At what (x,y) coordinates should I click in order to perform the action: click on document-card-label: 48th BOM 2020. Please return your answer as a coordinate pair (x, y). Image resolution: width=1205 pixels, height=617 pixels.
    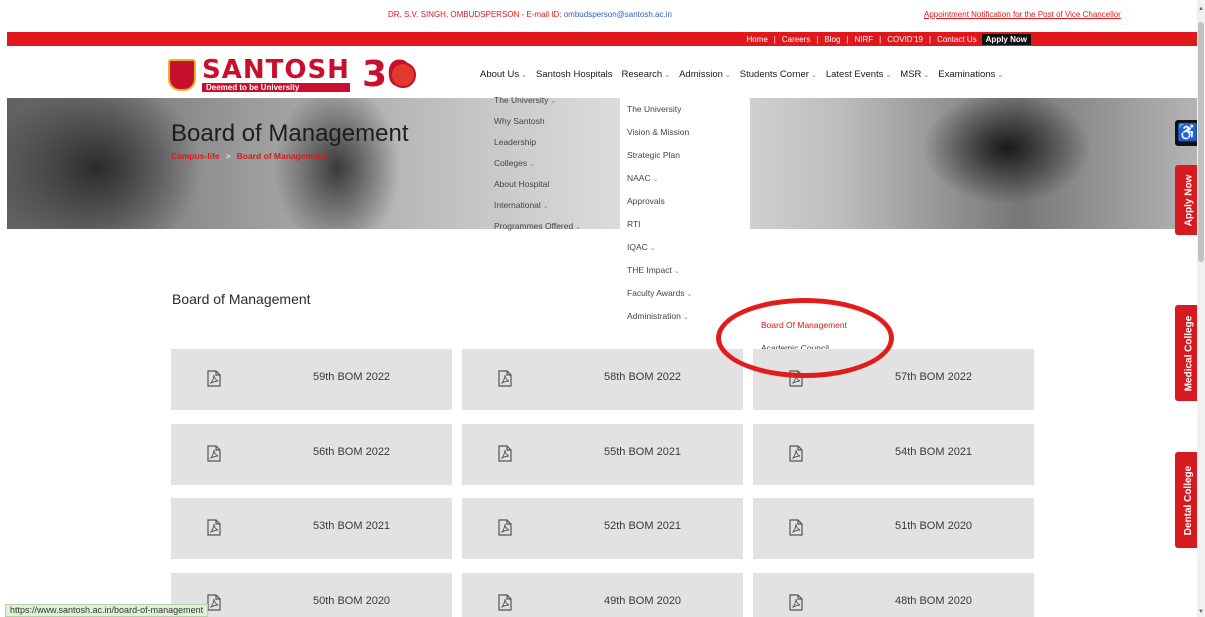
    Looking at the image, I should click on (934, 601).